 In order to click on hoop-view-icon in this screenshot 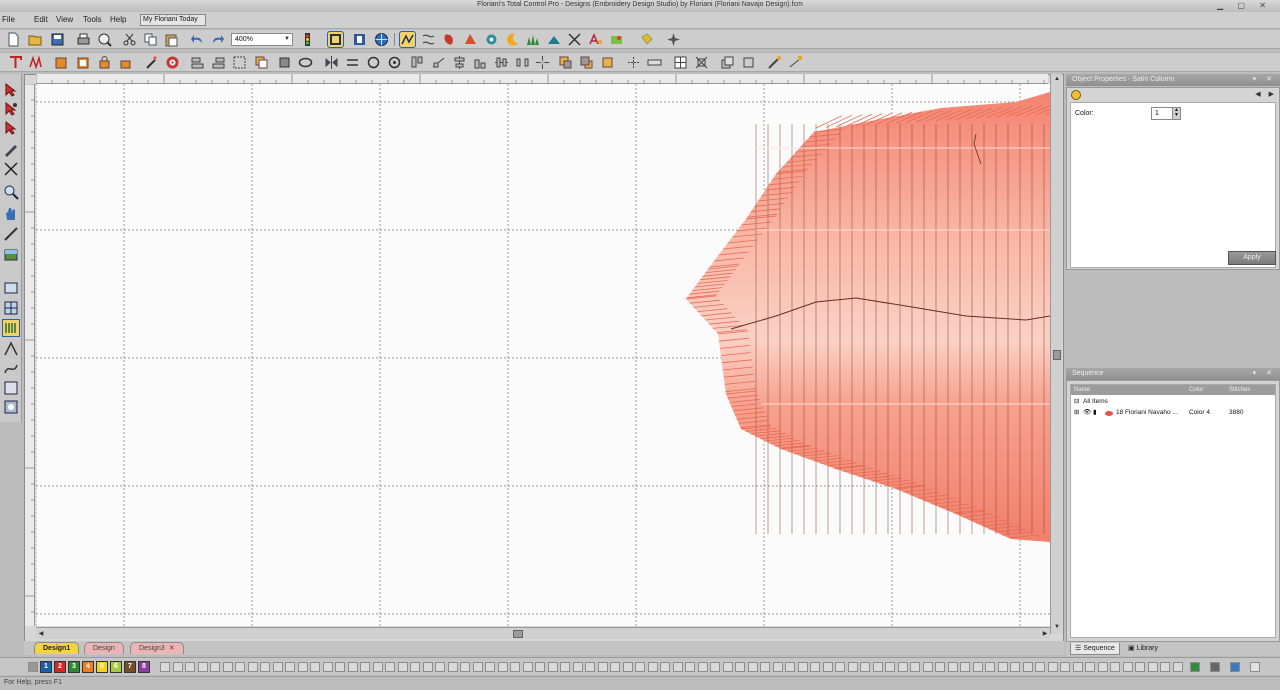, I will do `click(11, 388)`.